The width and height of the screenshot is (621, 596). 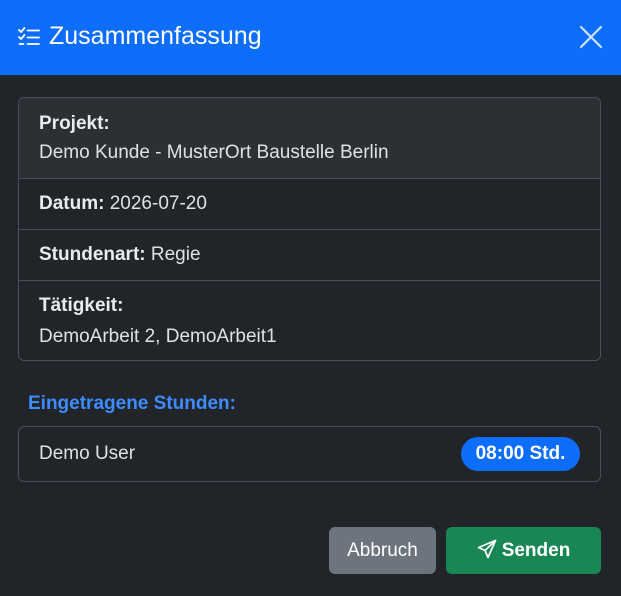 What do you see at coordinates (309, 204) in the screenshot?
I see `date-row: Datum: 2026-07-20` at bounding box center [309, 204].